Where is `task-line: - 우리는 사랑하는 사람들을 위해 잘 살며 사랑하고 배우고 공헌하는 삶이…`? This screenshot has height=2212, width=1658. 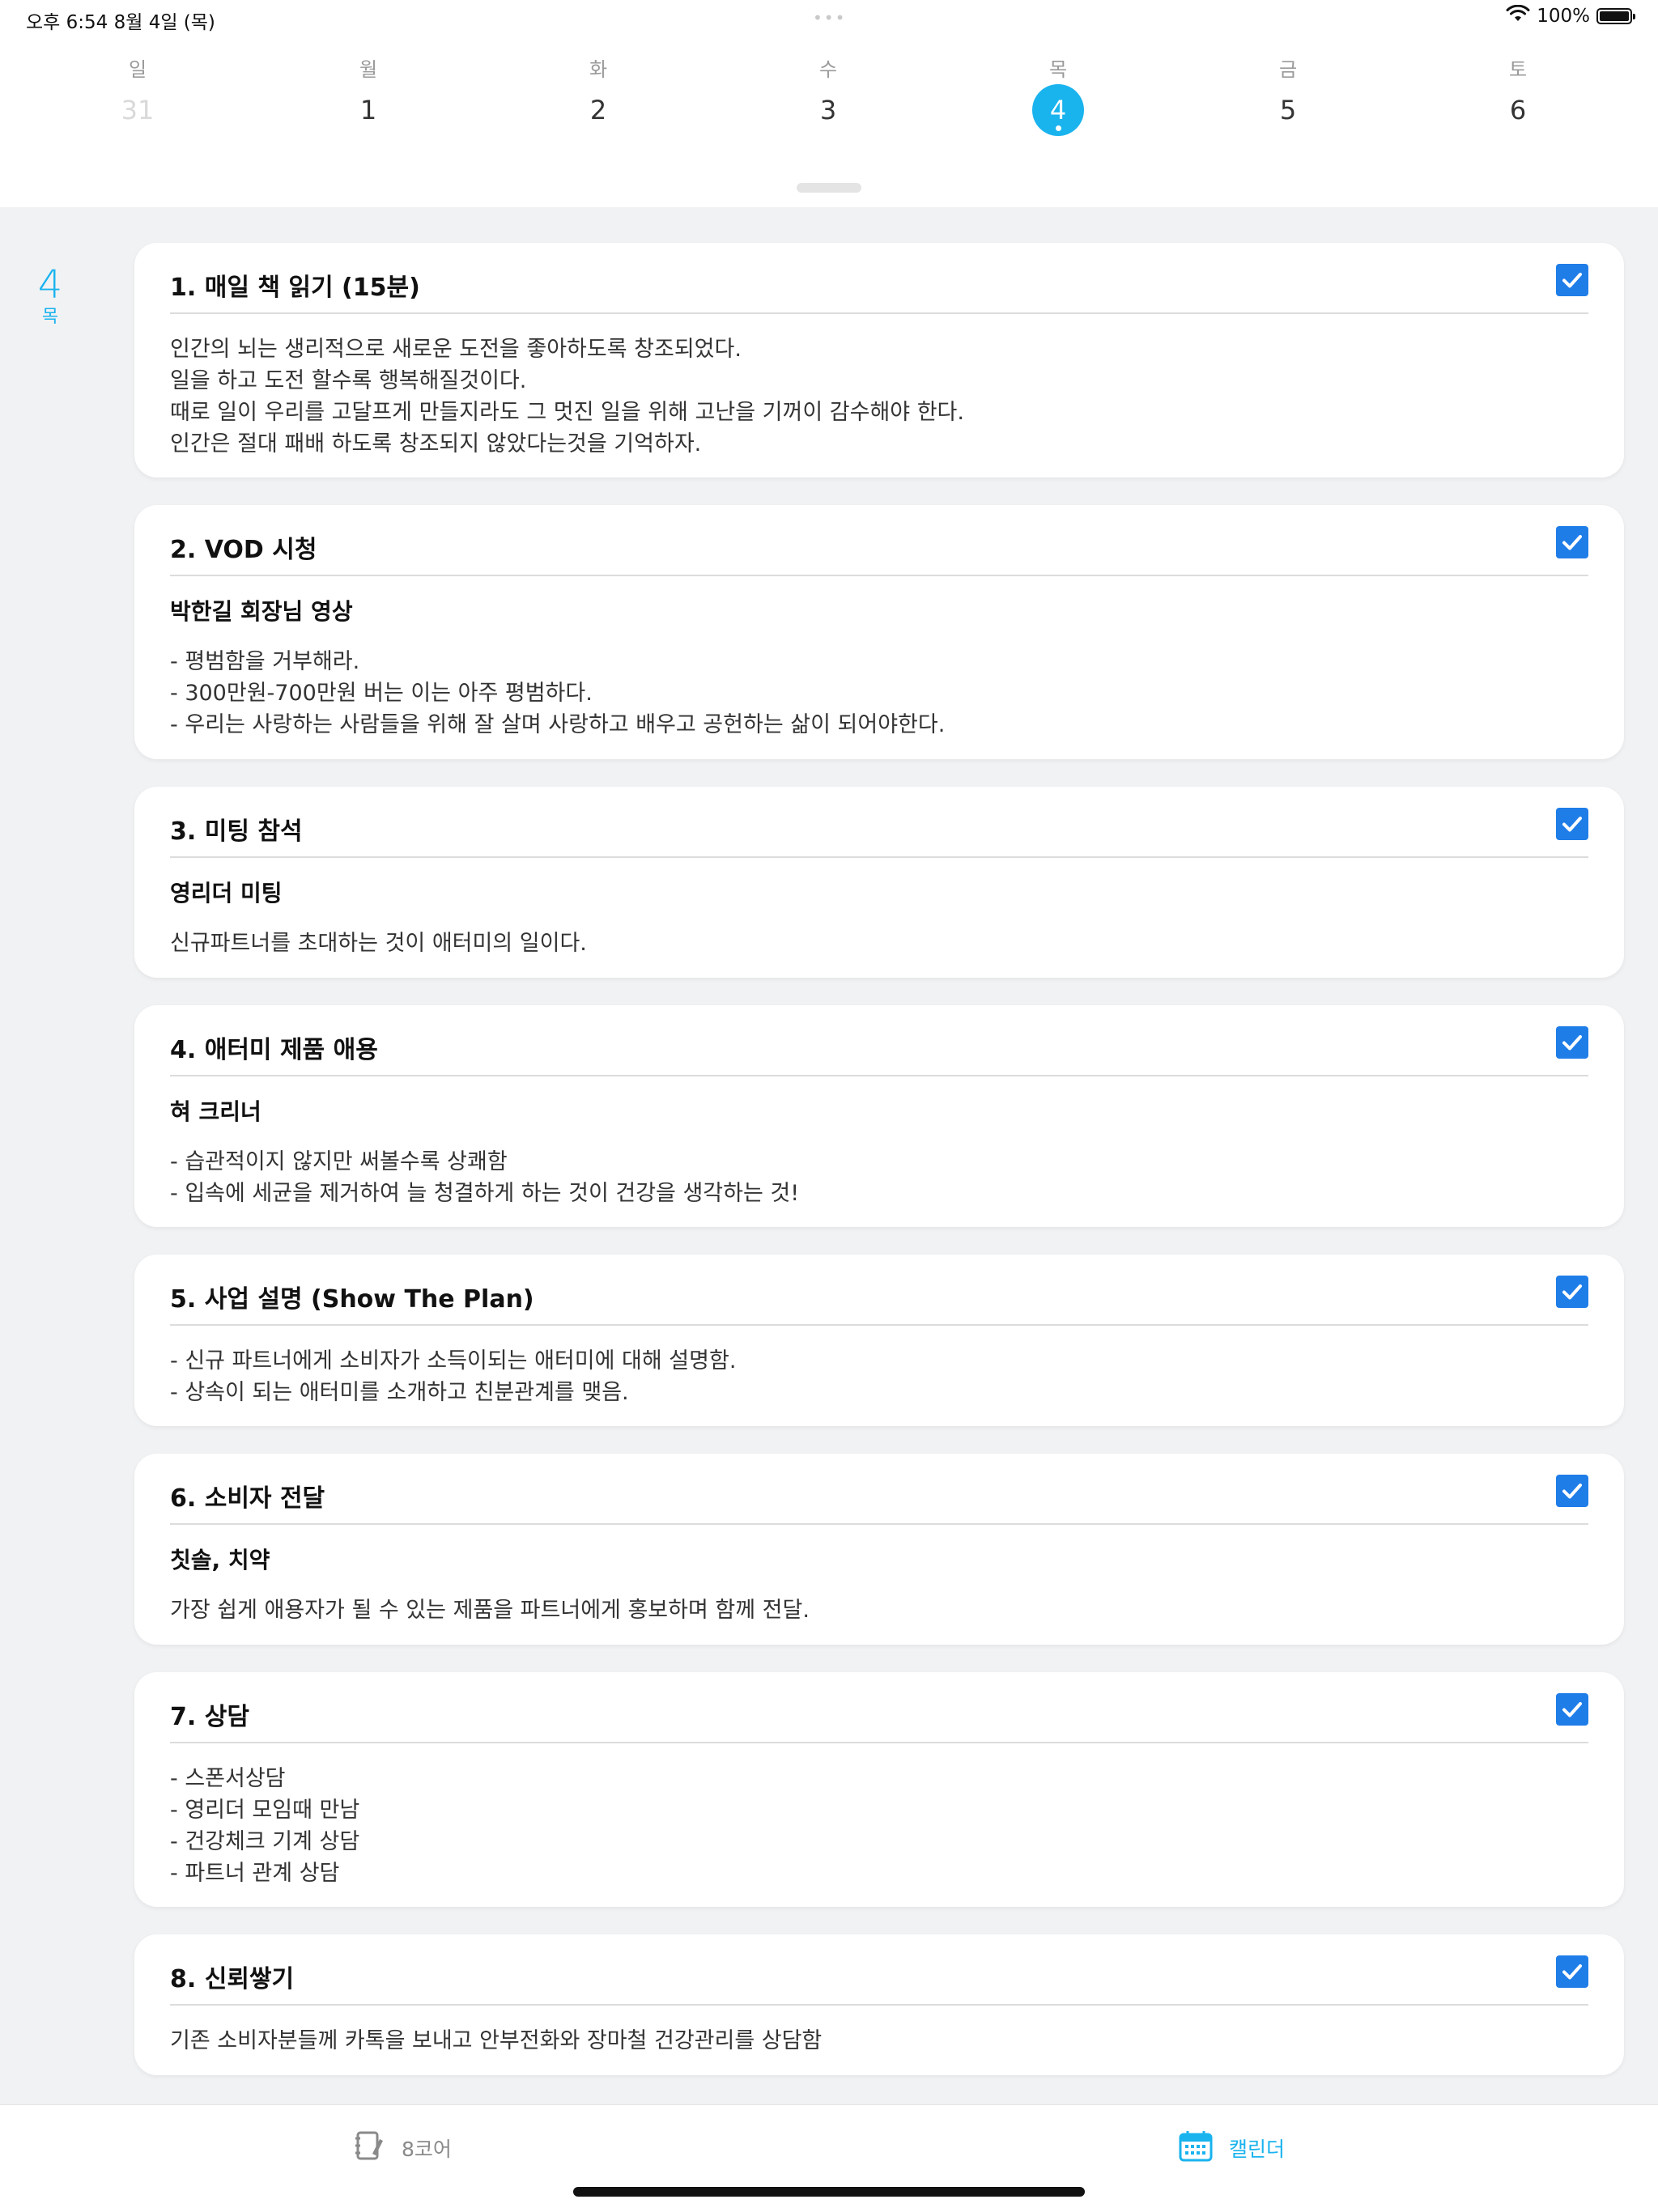 task-line: - 우리는 사랑하는 사람들을 위해 잘 살며 사랑하고 배우고 공헌하는 삶이… is located at coordinates (558, 724).